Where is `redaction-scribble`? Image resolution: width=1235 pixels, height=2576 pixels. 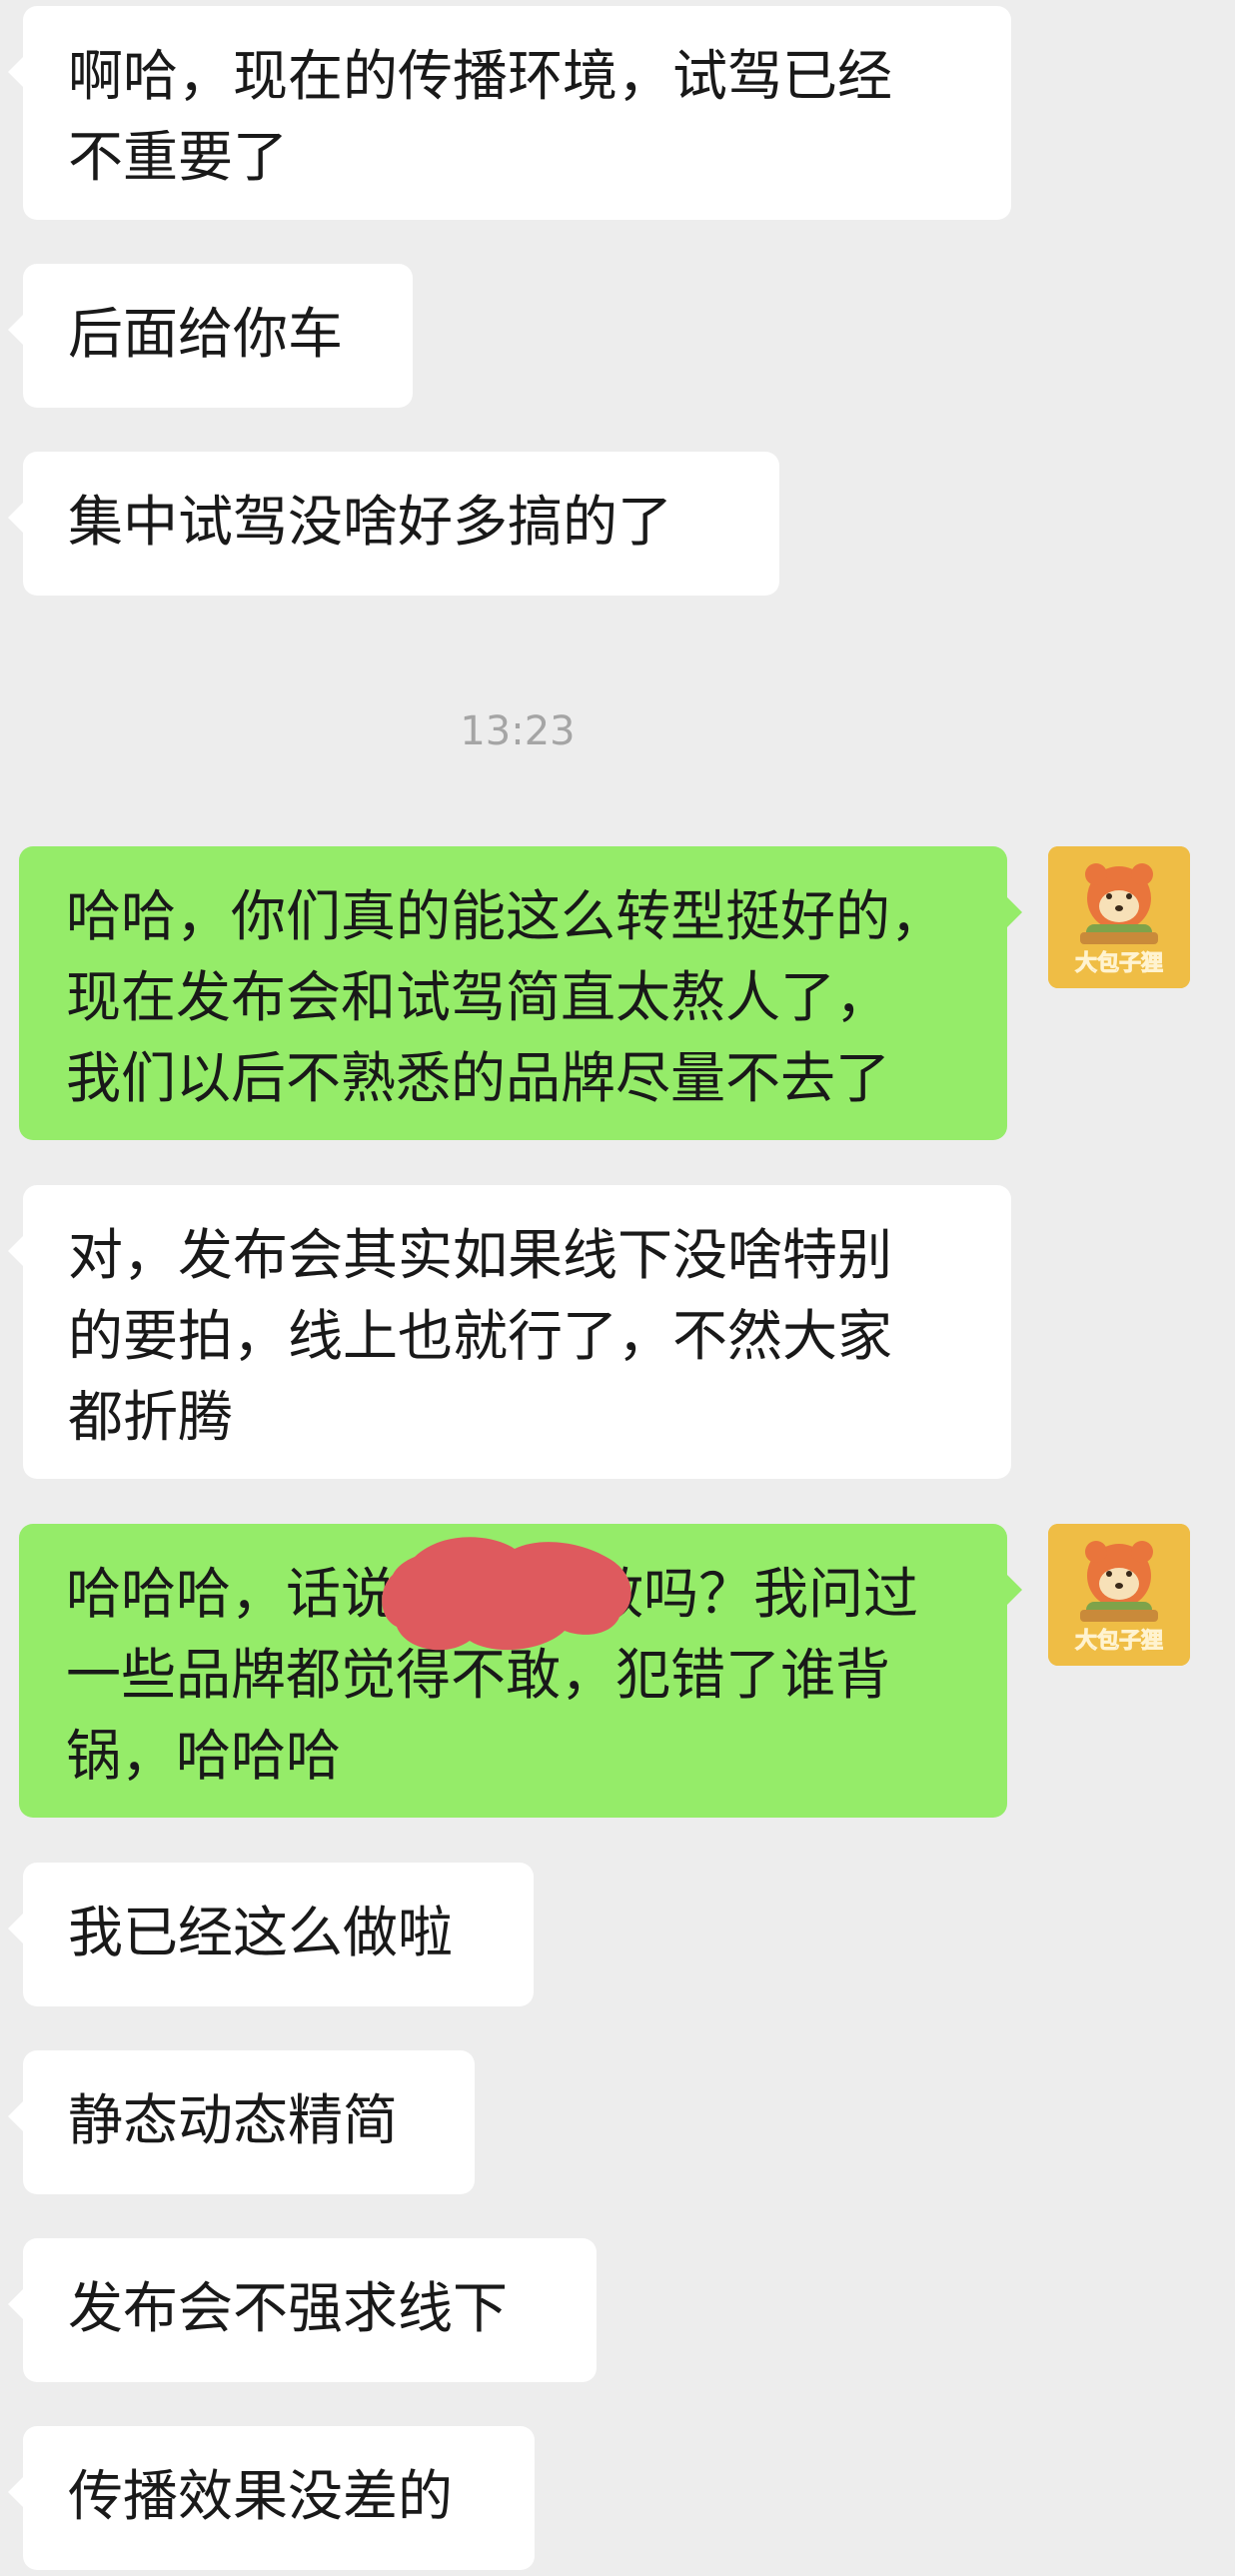
redaction-scribble is located at coordinates (506, 1594).